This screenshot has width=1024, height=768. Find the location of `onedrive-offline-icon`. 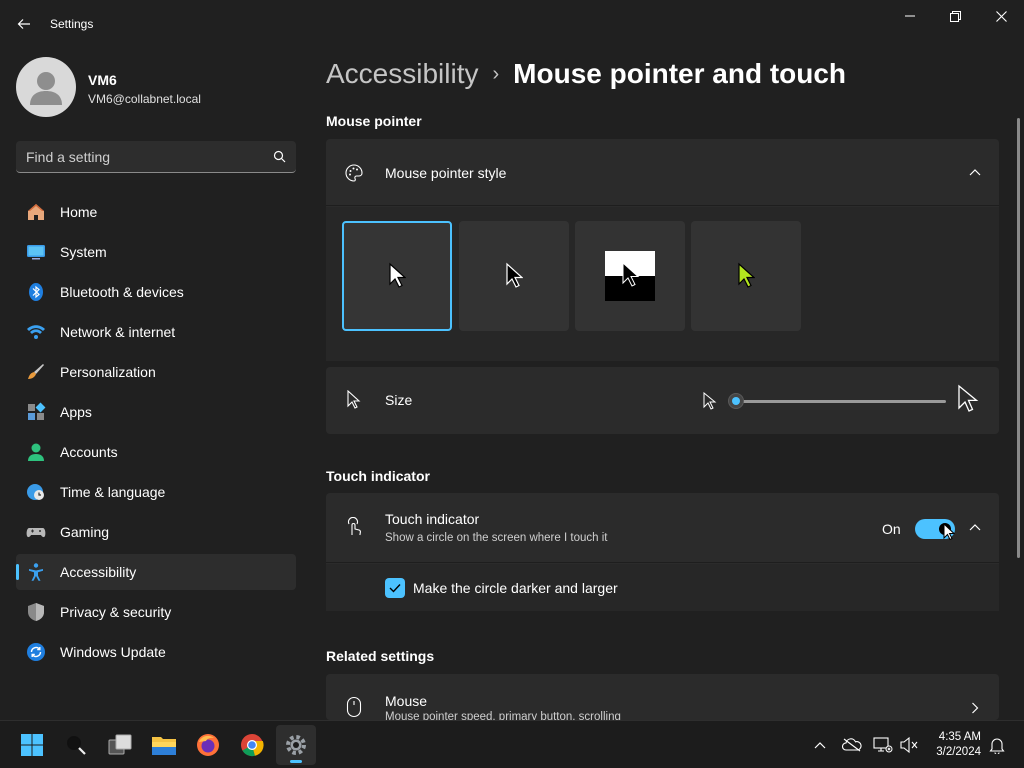

onedrive-offline-icon is located at coordinates (852, 745).